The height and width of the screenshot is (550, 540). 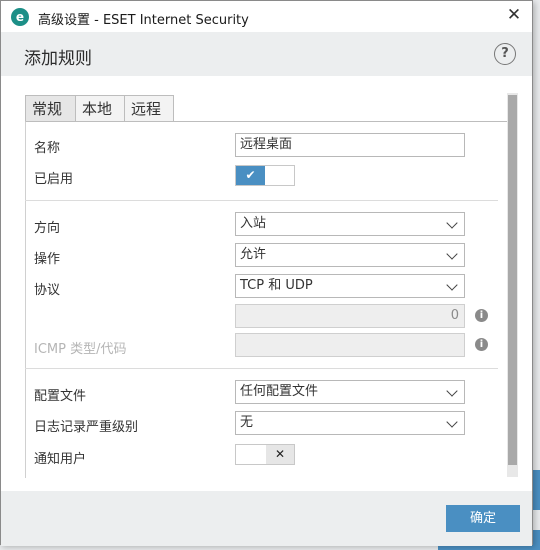 What do you see at coordinates (350, 423) in the screenshot?
I see `log-level-select: 无` at bounding box center [350, 423].